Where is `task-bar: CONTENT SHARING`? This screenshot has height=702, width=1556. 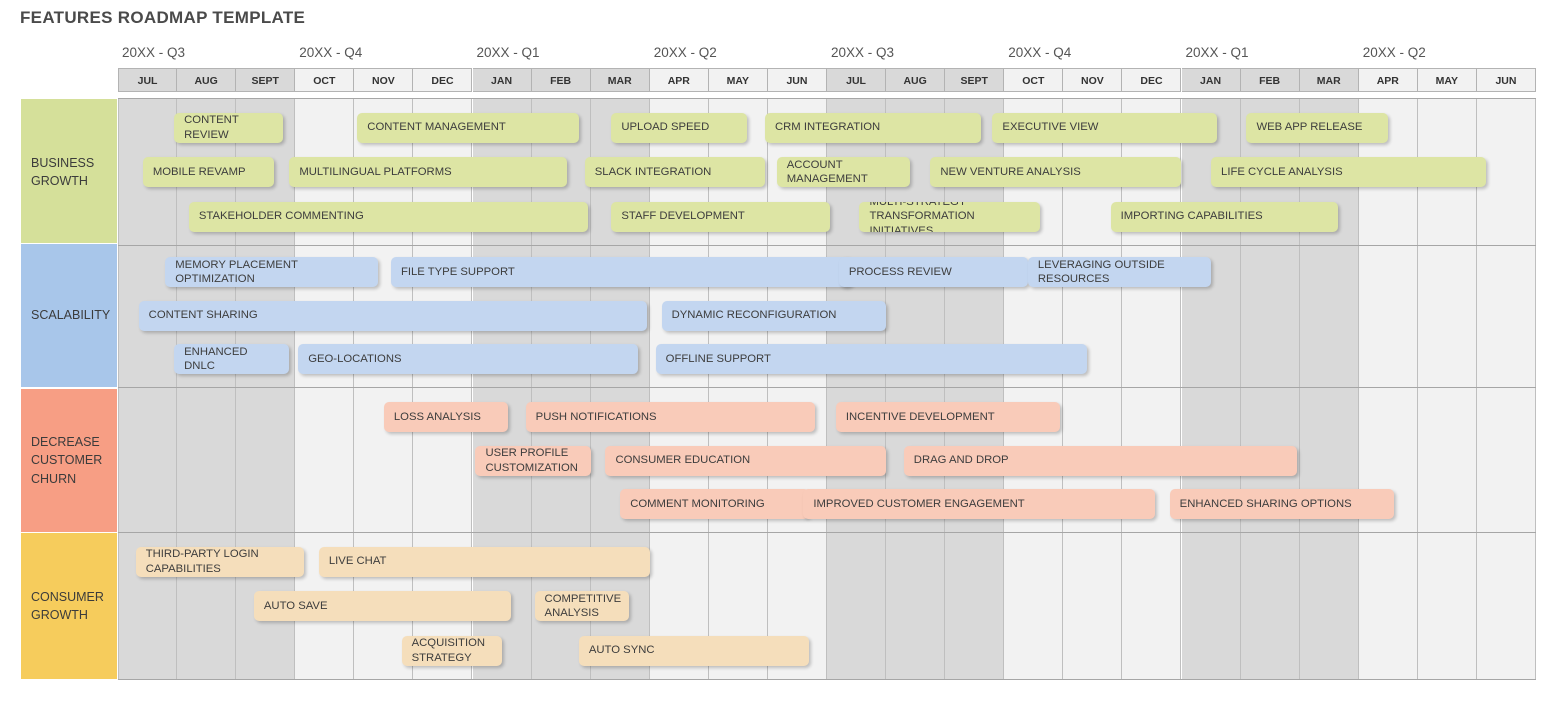 task-bar: CONTENT SHARING is located at coordinates (392, 315).